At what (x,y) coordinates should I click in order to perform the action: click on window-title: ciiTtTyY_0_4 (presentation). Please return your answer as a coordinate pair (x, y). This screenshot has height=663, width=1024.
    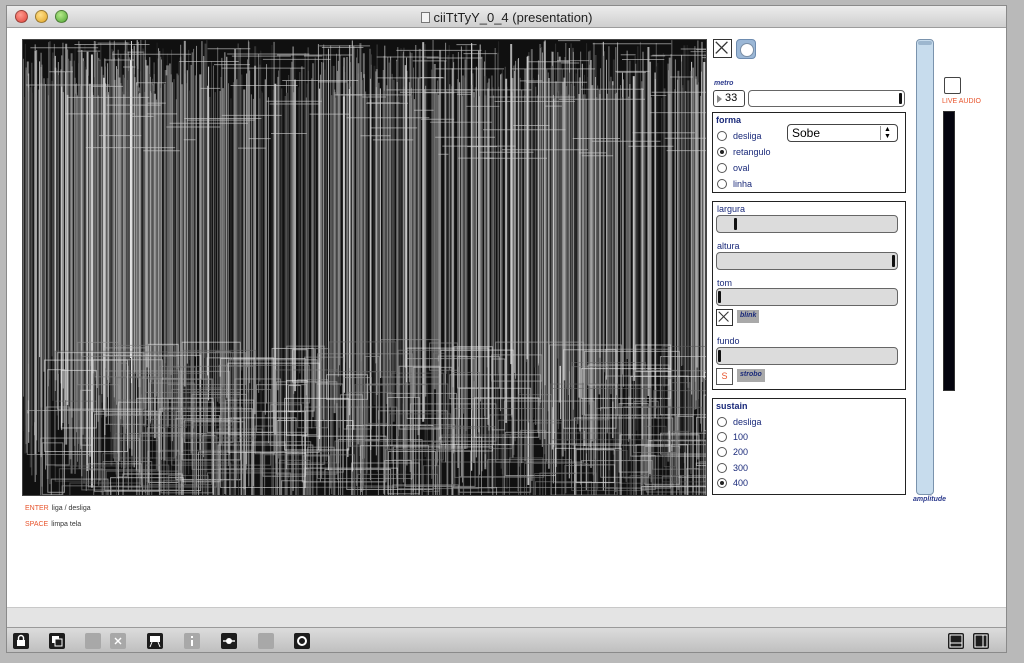
    Looking at the image, I should click on (506, 17).